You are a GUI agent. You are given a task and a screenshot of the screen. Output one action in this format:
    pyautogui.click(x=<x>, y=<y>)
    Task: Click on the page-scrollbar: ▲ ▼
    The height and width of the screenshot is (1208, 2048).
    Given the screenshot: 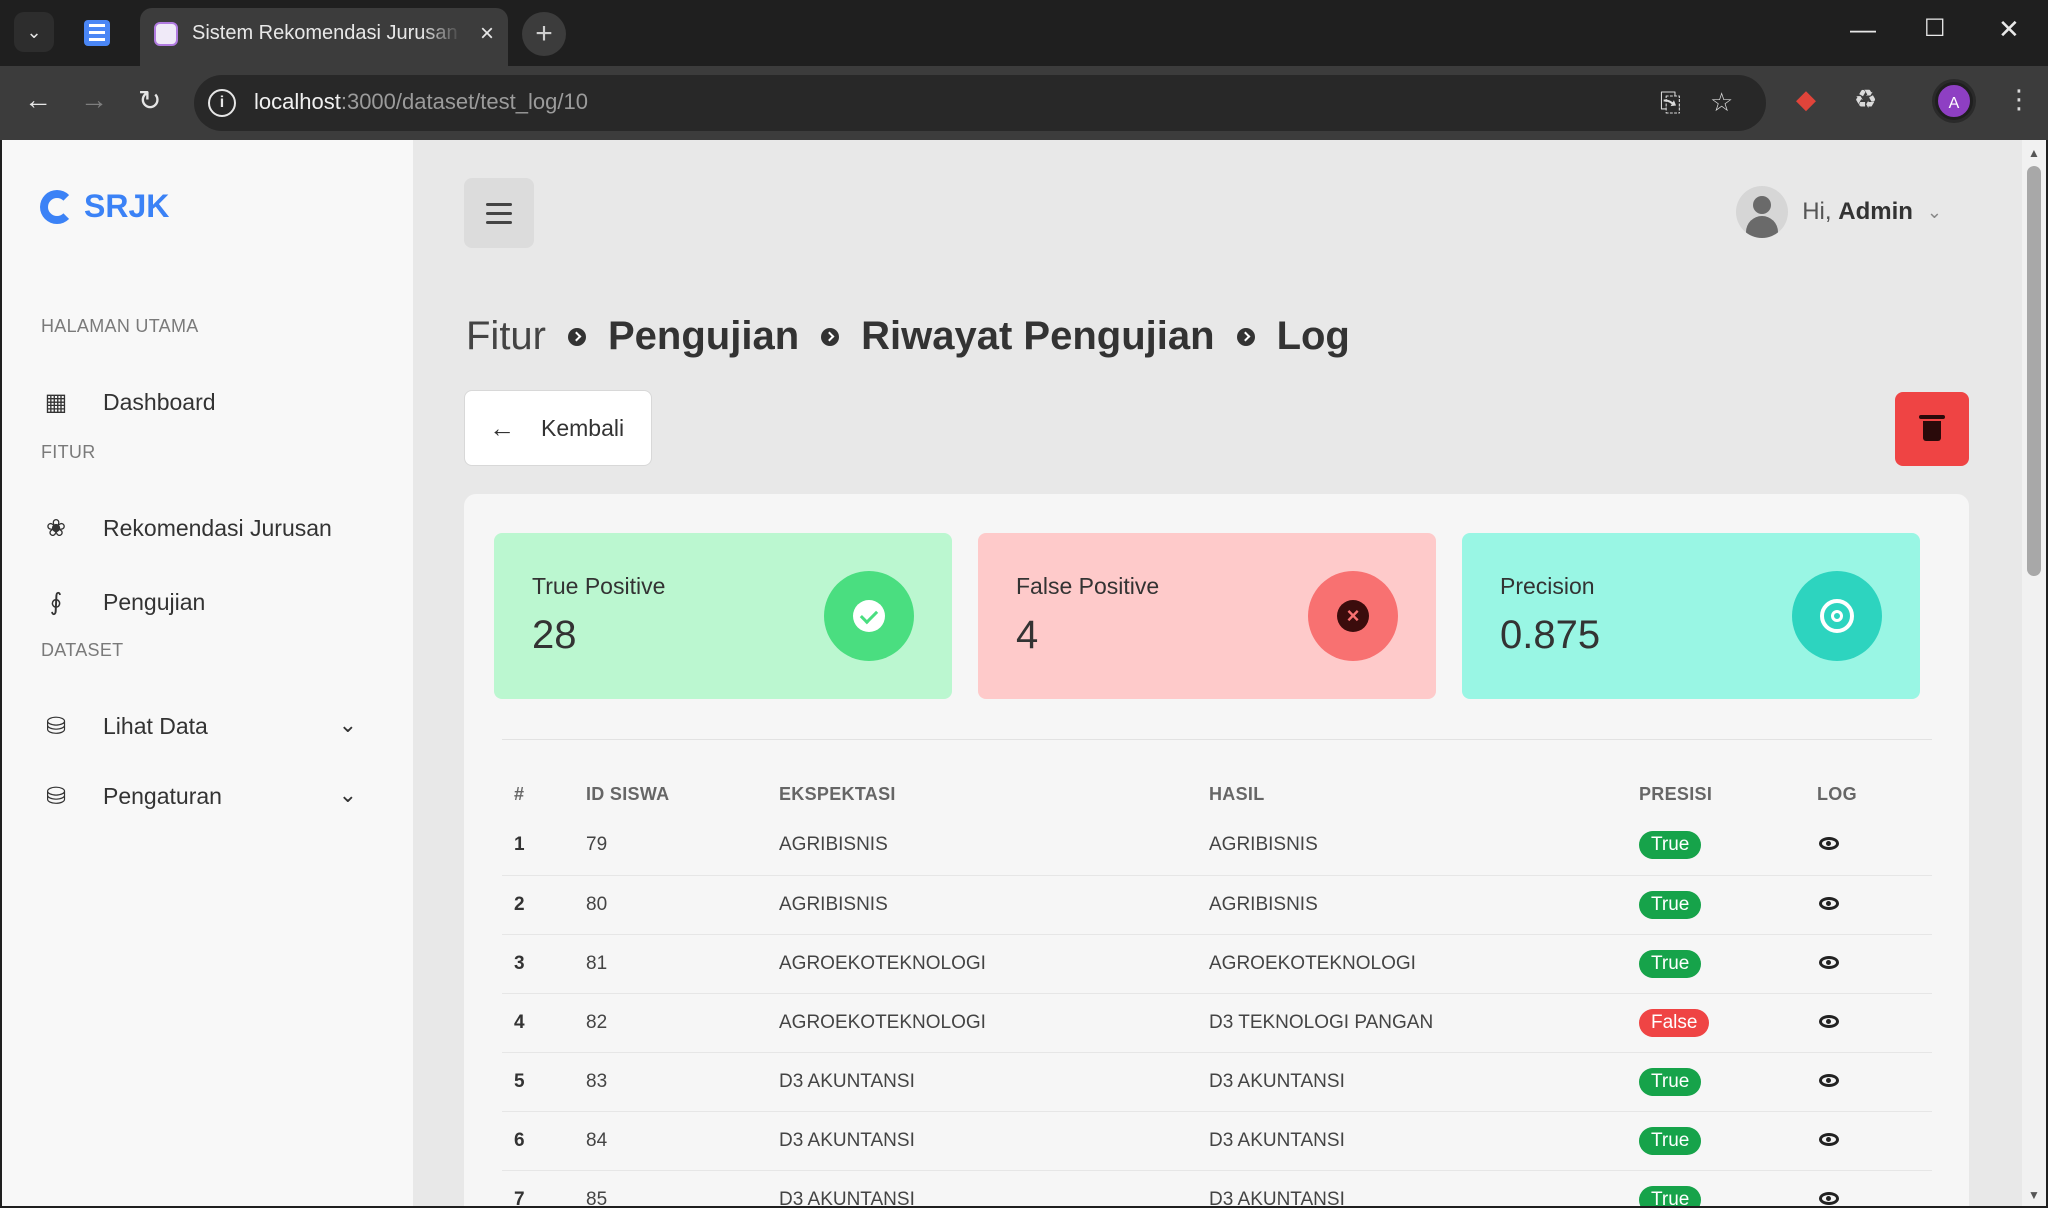 What is the action you would take?
    pyautogui.click(x=2034, y=673)
    